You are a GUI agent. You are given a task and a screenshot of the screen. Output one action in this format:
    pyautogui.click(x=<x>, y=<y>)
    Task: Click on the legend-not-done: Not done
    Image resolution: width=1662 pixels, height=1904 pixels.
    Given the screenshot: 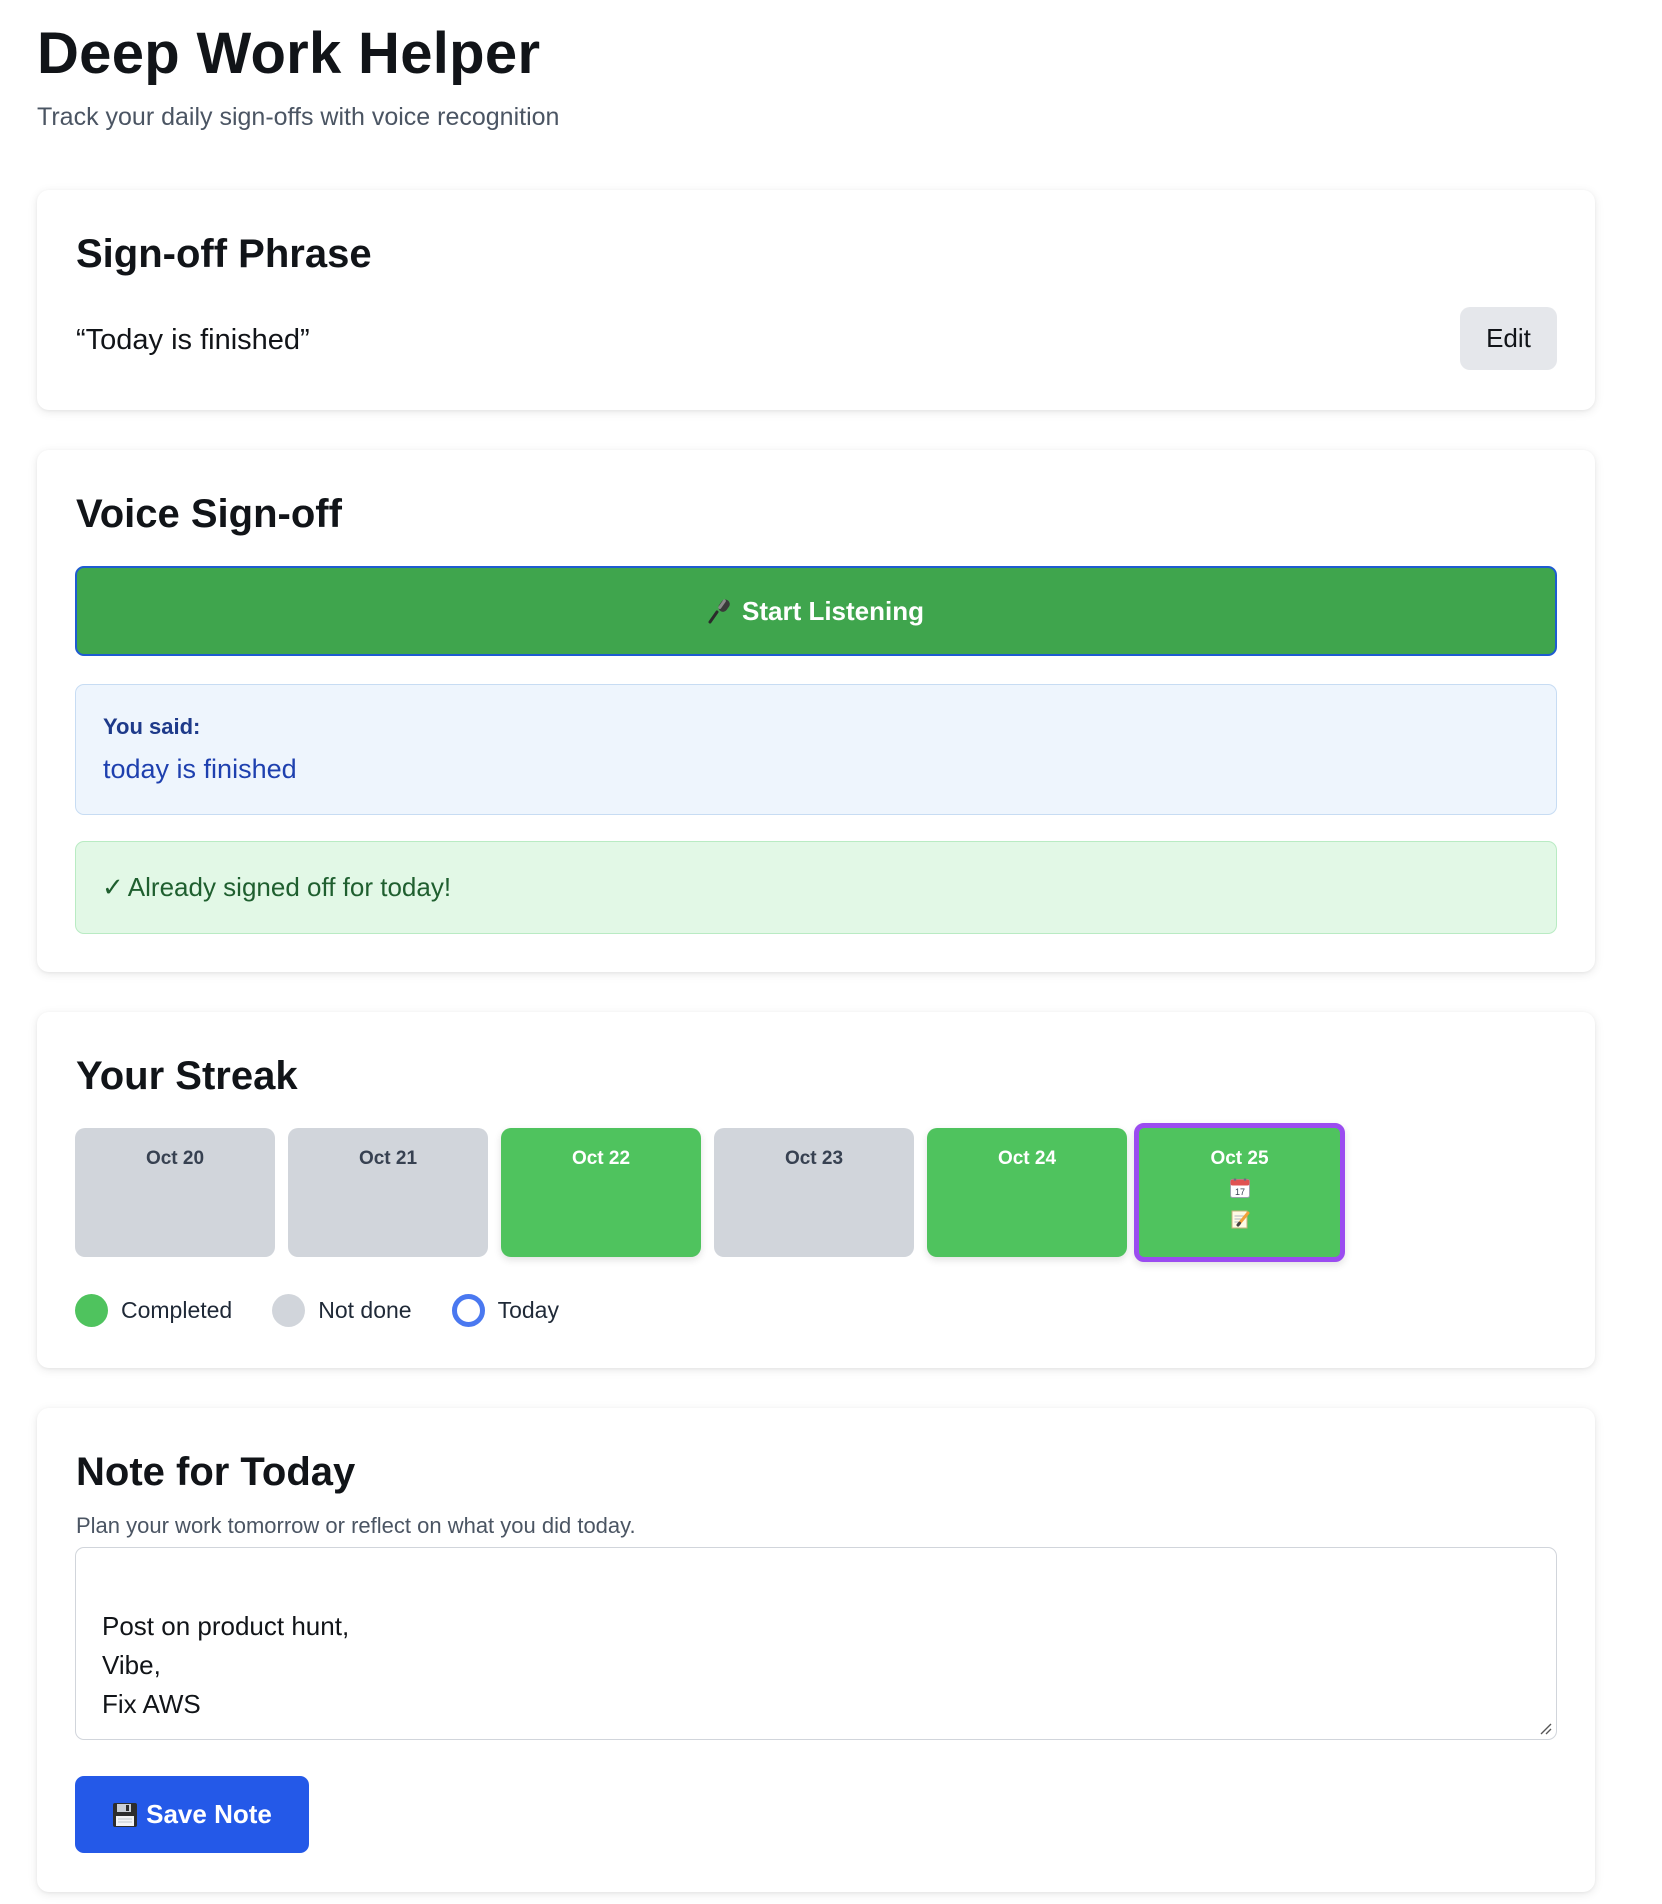 What is the action you would take?
    pyautogui.click(x=342, y=1310)
    